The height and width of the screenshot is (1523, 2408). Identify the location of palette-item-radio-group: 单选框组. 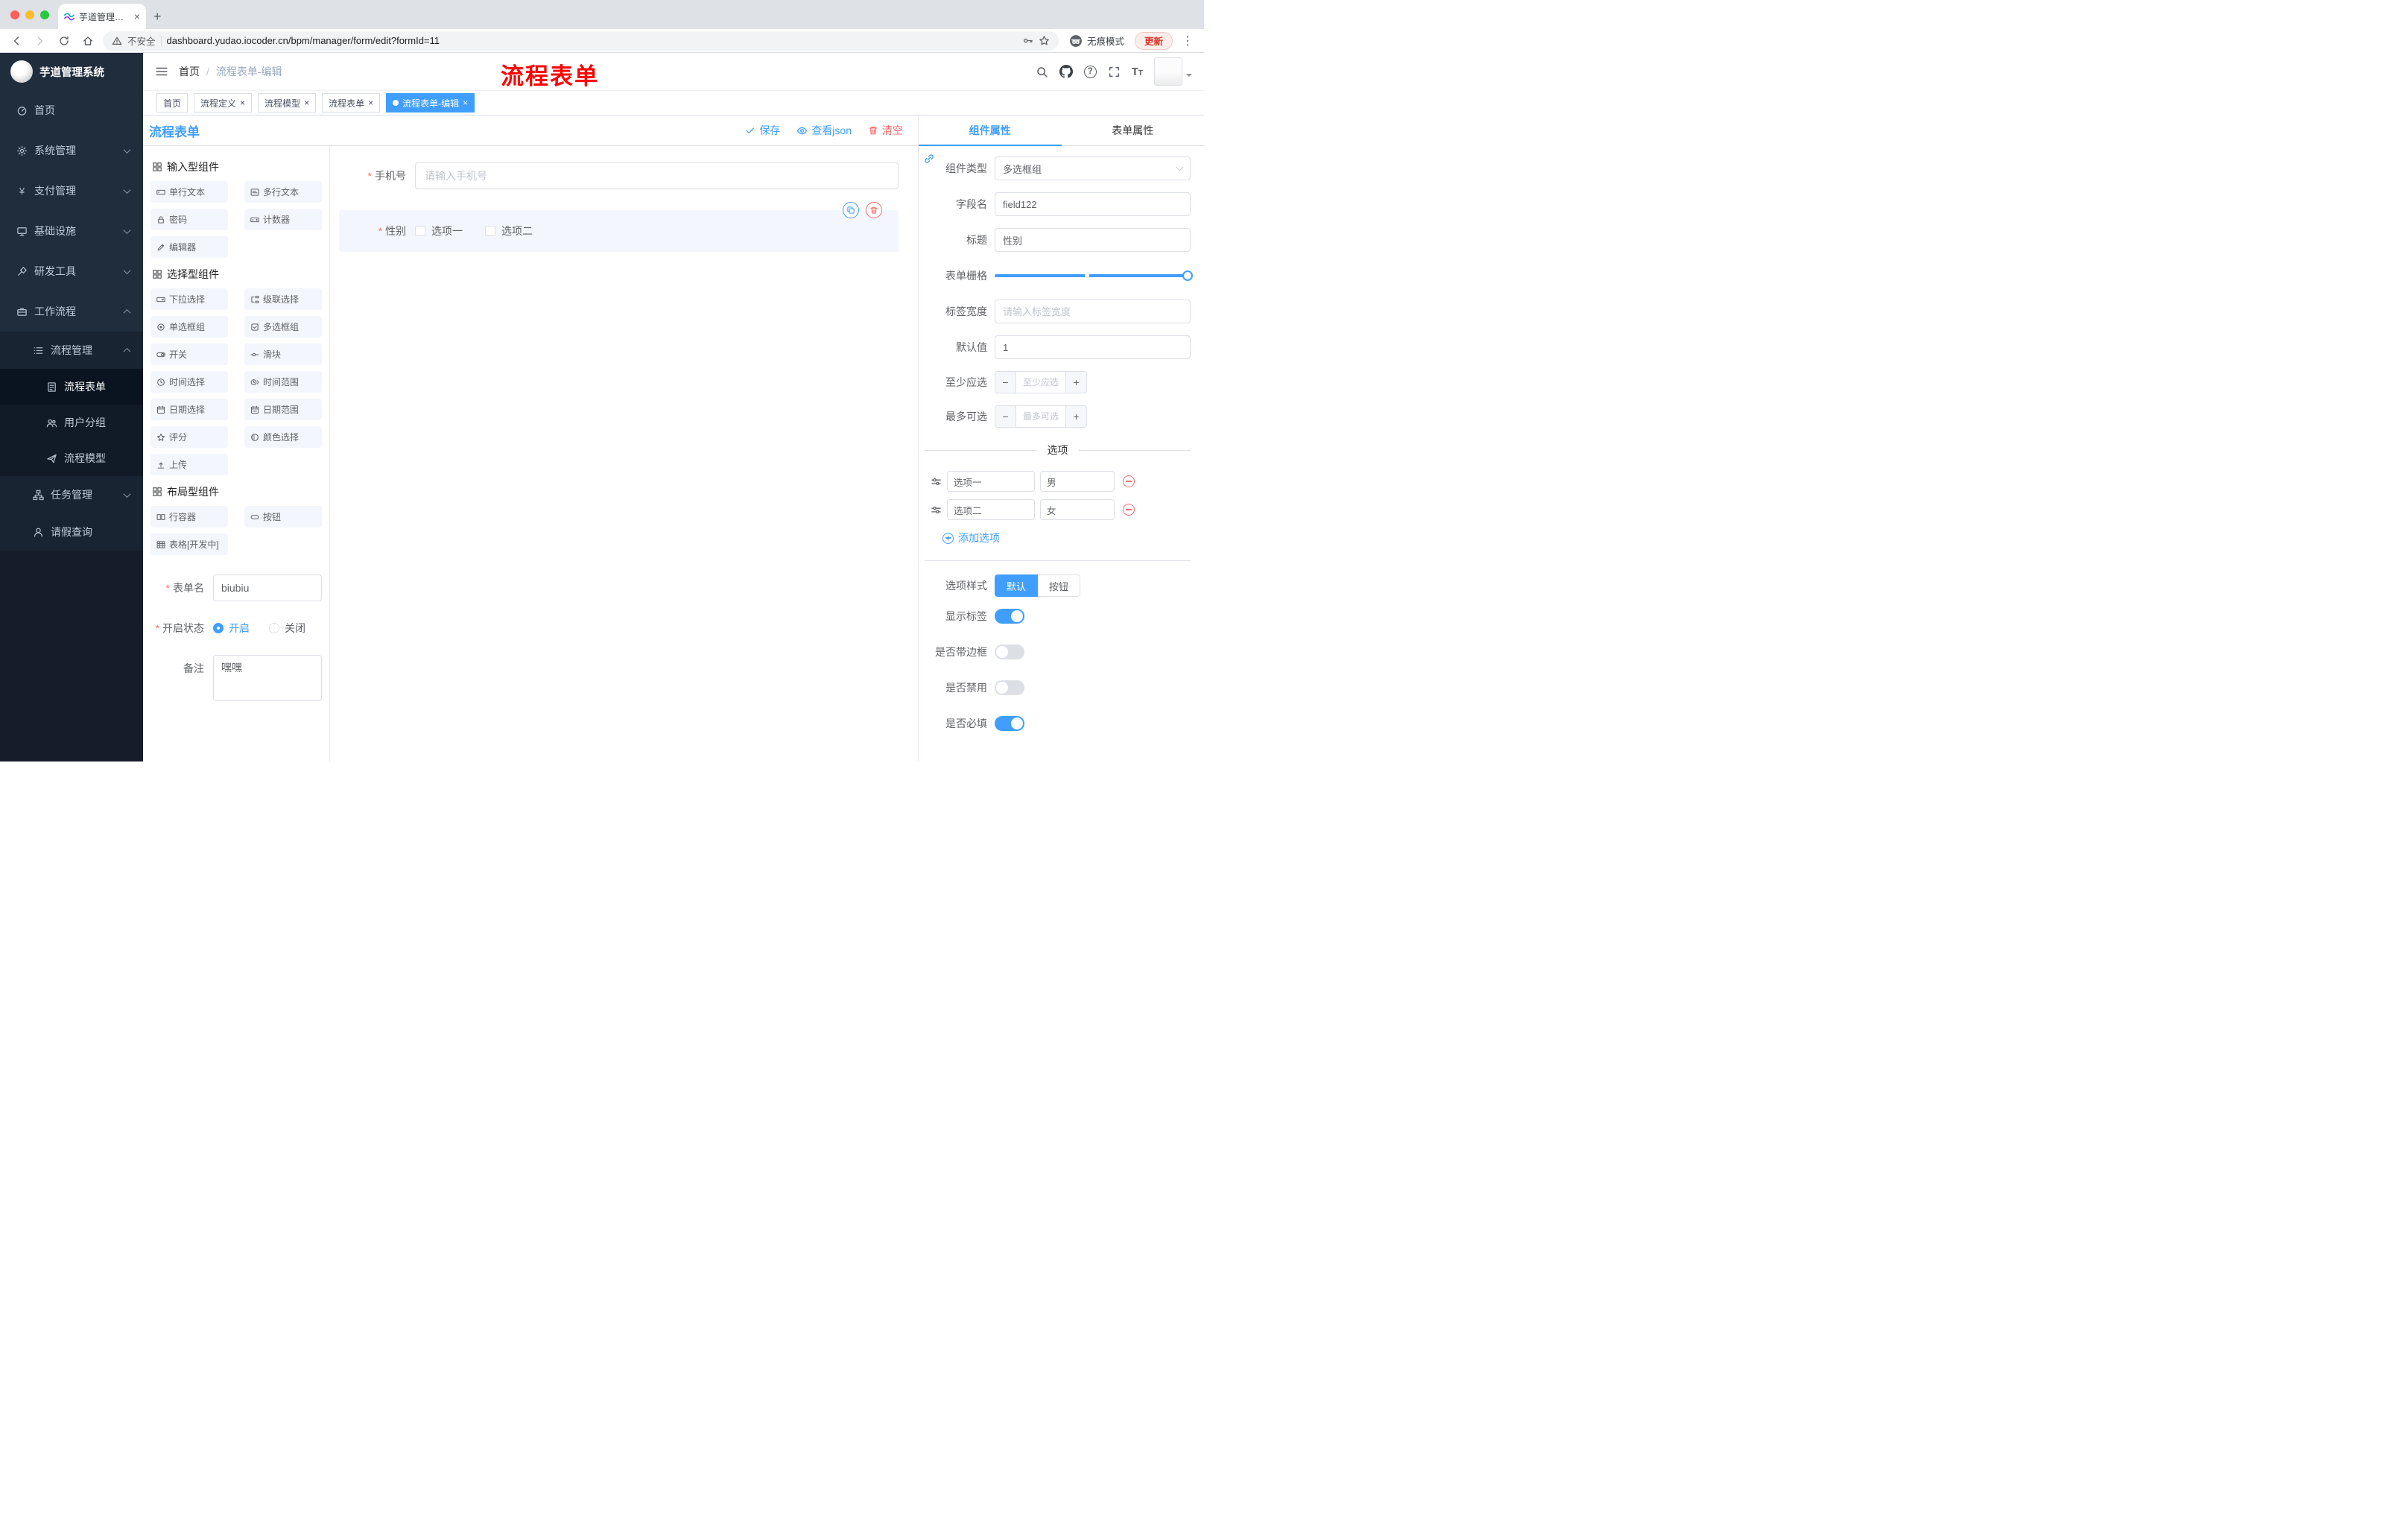
(189, 327).